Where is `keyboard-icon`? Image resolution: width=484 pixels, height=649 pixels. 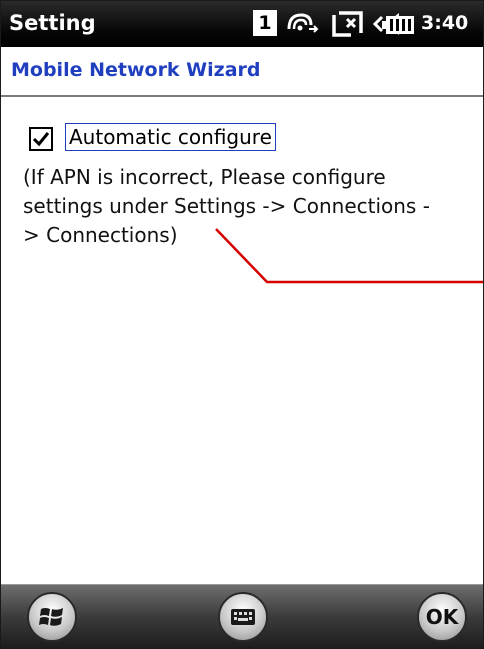
keyboard-icon is located at coordinates (243, 617).